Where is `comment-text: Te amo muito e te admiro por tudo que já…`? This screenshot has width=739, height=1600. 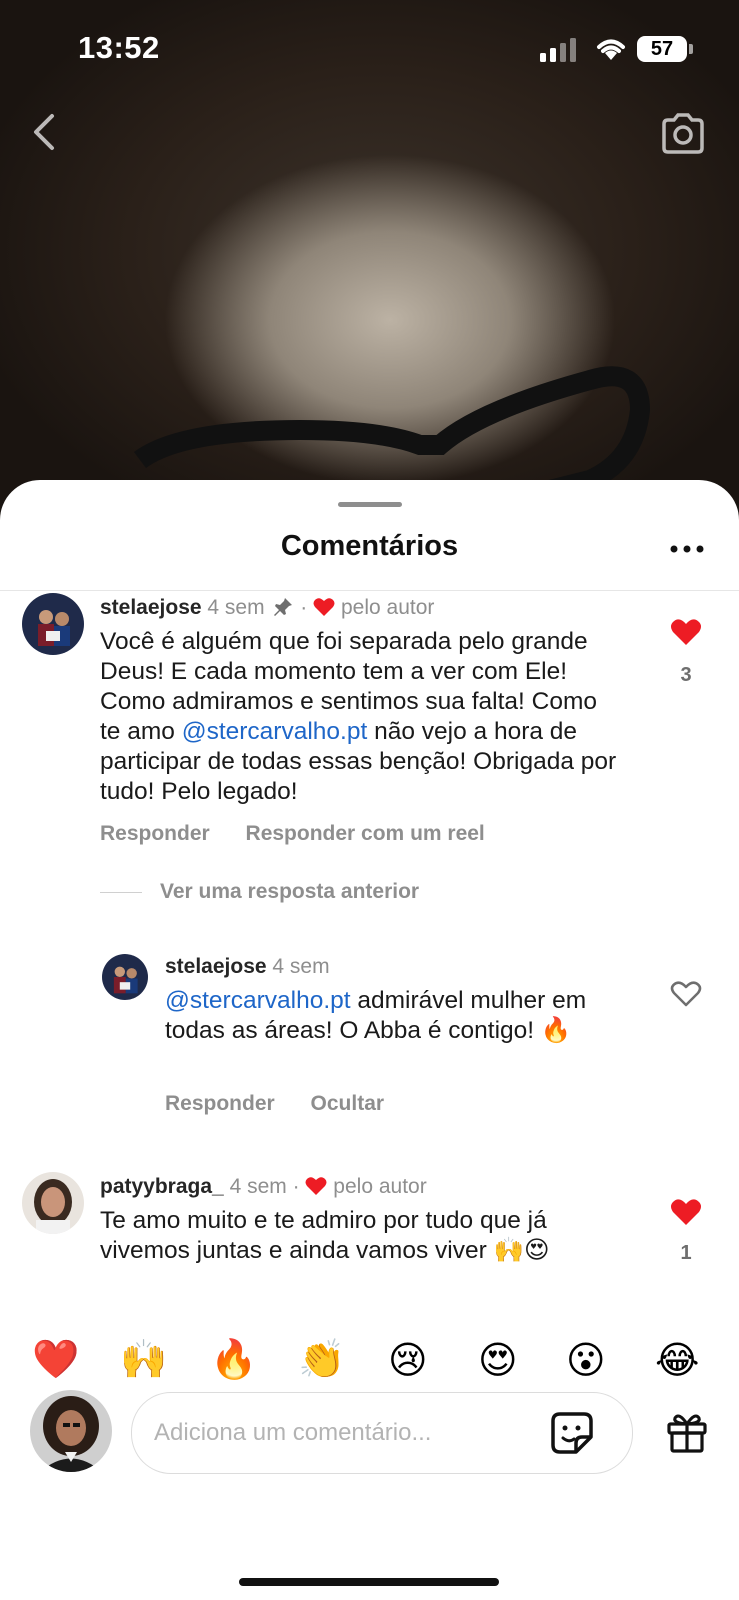 comment-text: Te amo muito e te admiro por tudo que já… is located at coordinates (325, 1235).